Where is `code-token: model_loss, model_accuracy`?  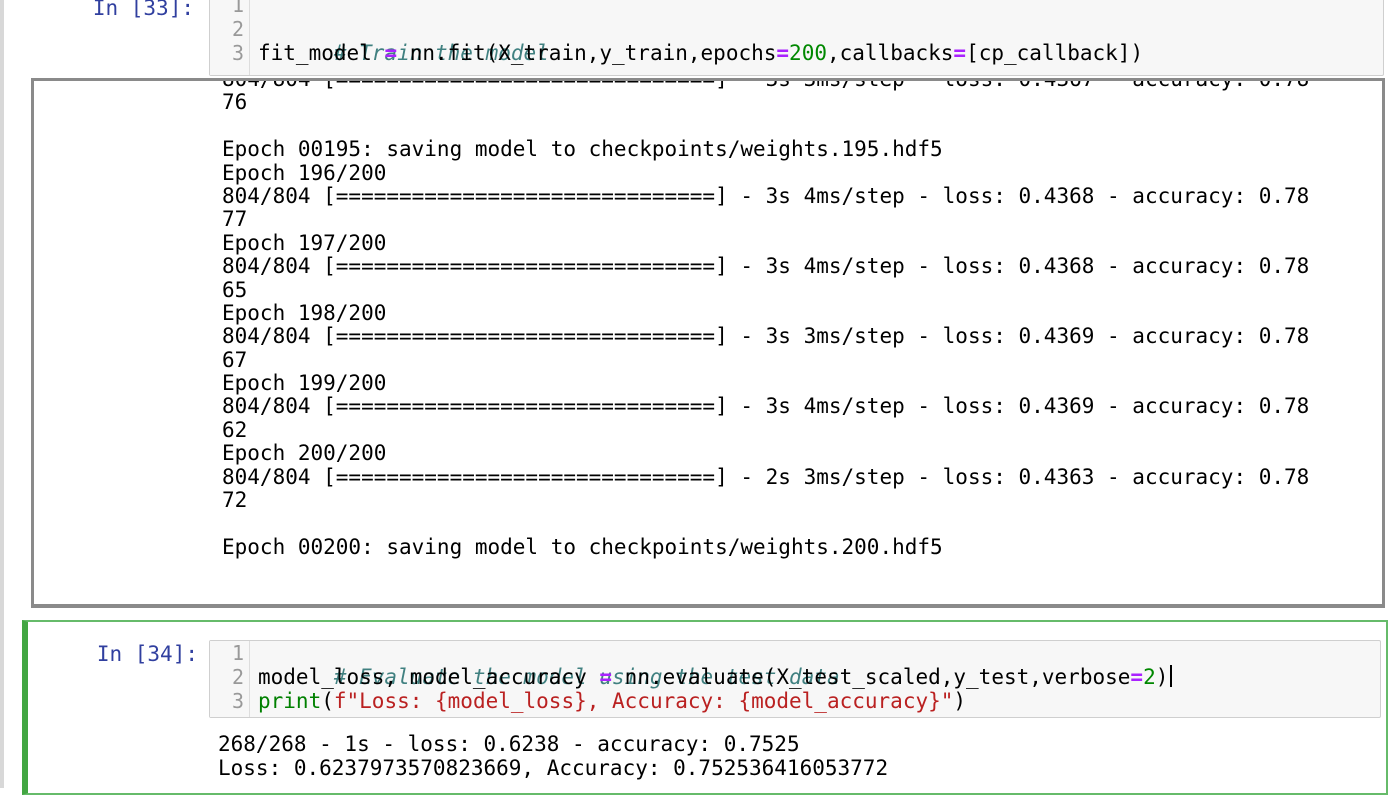 code-token: model_loss, model_accuracy is located at coordinates (429, 677).